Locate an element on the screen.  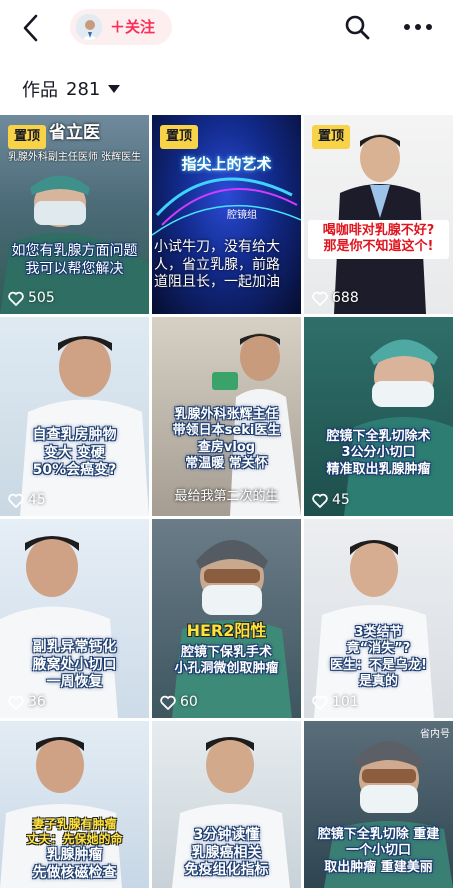
video-tile: 副乳异常钙化 腋窝处小切口 一周恢复 36 is located at coordinates (74, 618).